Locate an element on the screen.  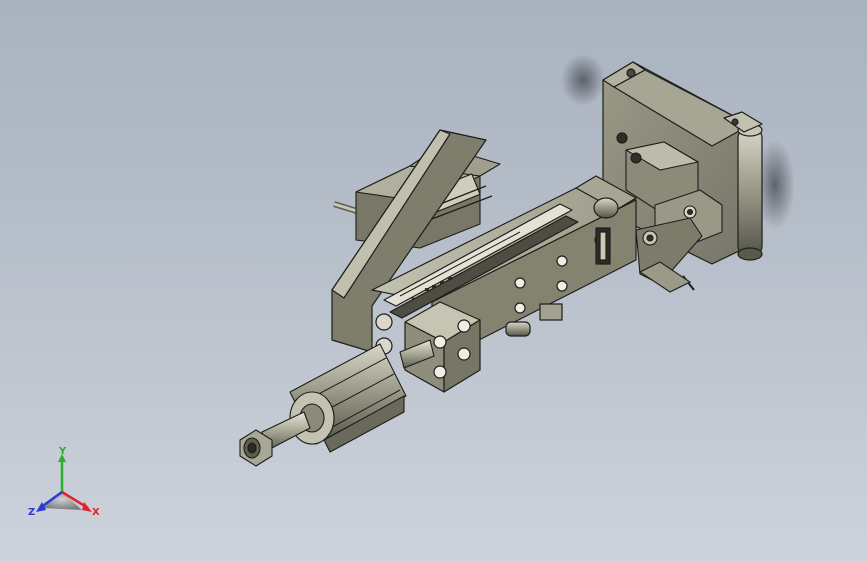
pneumatic-cylinder is located at coordinates (337, 403).